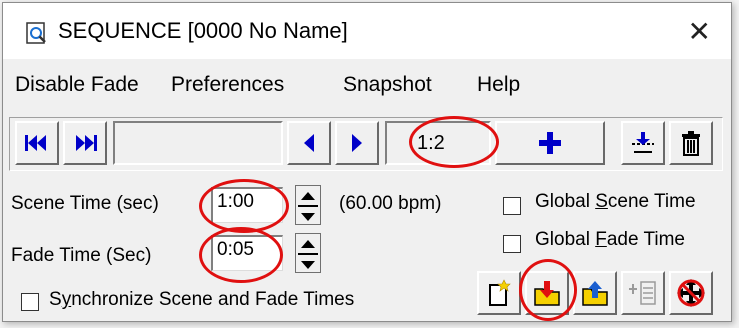  I want to click on close-button: ✕, so click(699, 31).